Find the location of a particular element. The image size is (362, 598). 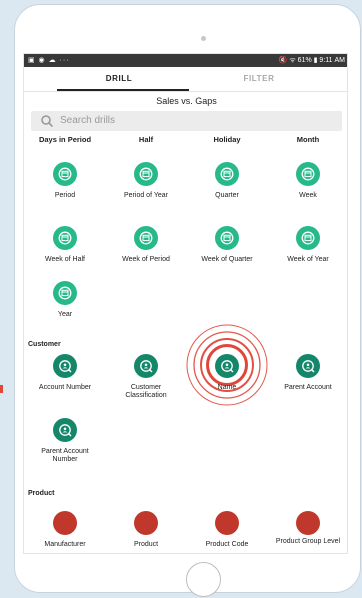

status-icons: ▣ ◉ ☁ ··· is located at coordinates (49, 60).